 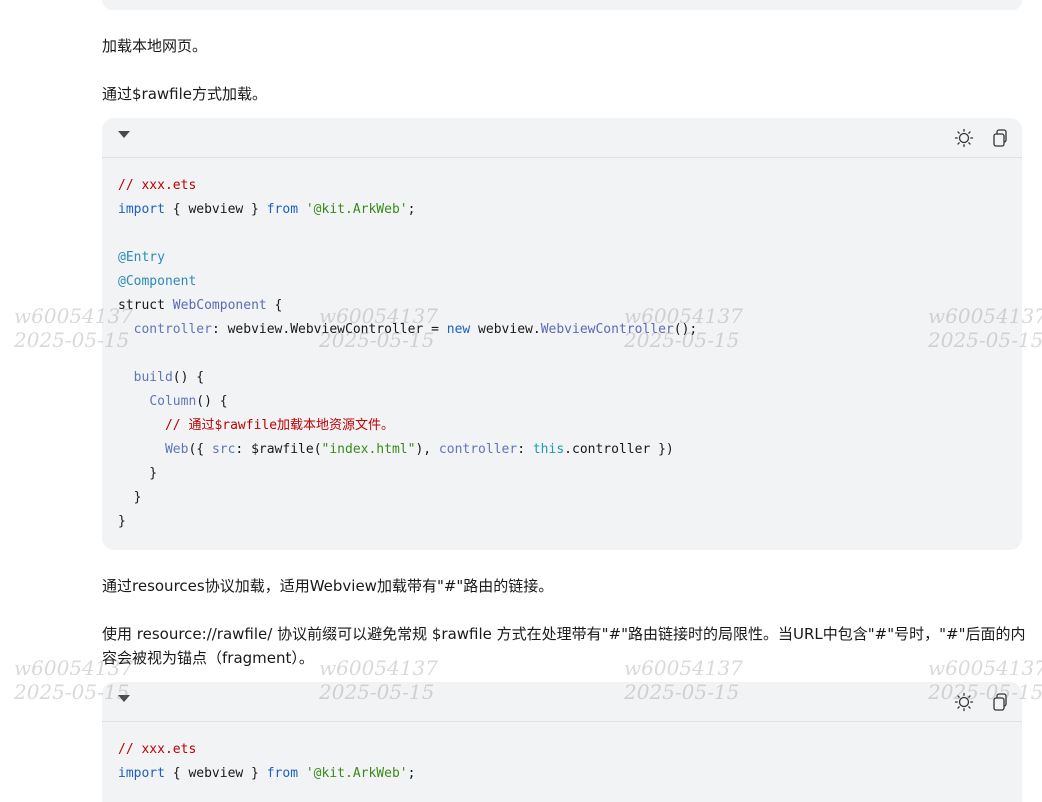 What do you see at coordinates (141, 257) in the screenshot?
I see `code-line: @Entry` at bounding box center [141, 257].